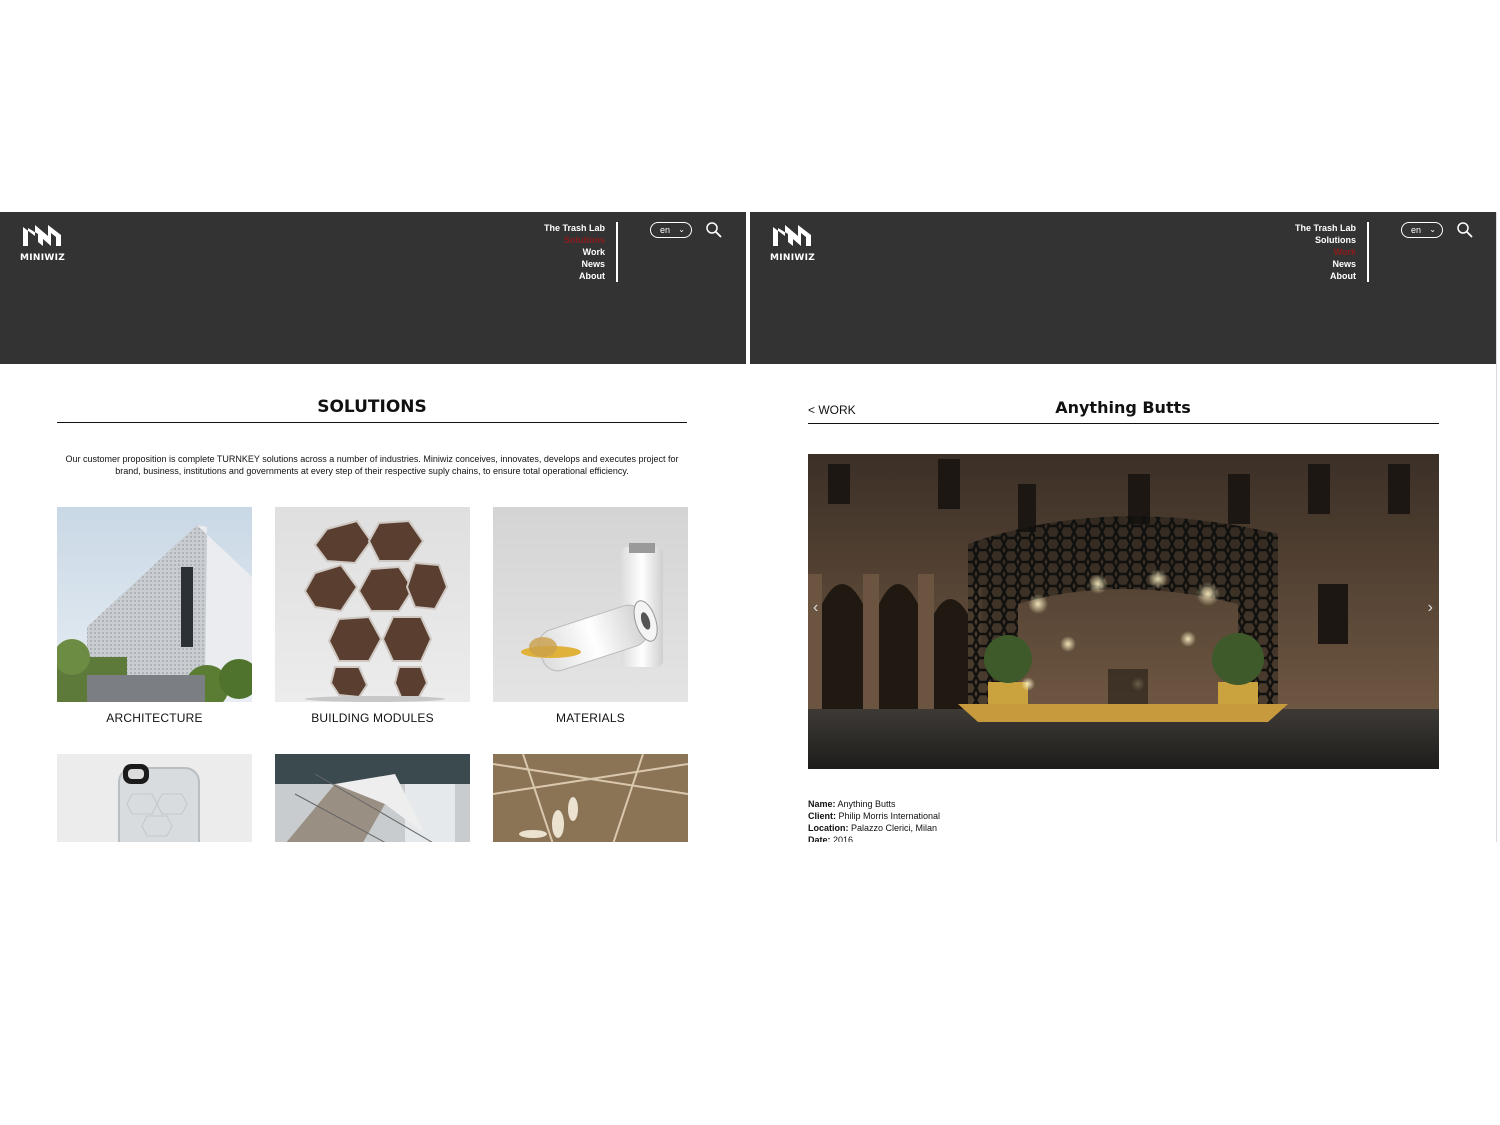 Image resolution: width=1500 pixels, height=1125 pixels. Describe the element at coordinates (874, 838) in the screenshot. I see `meta-row-date: Date: 2016` at that location.